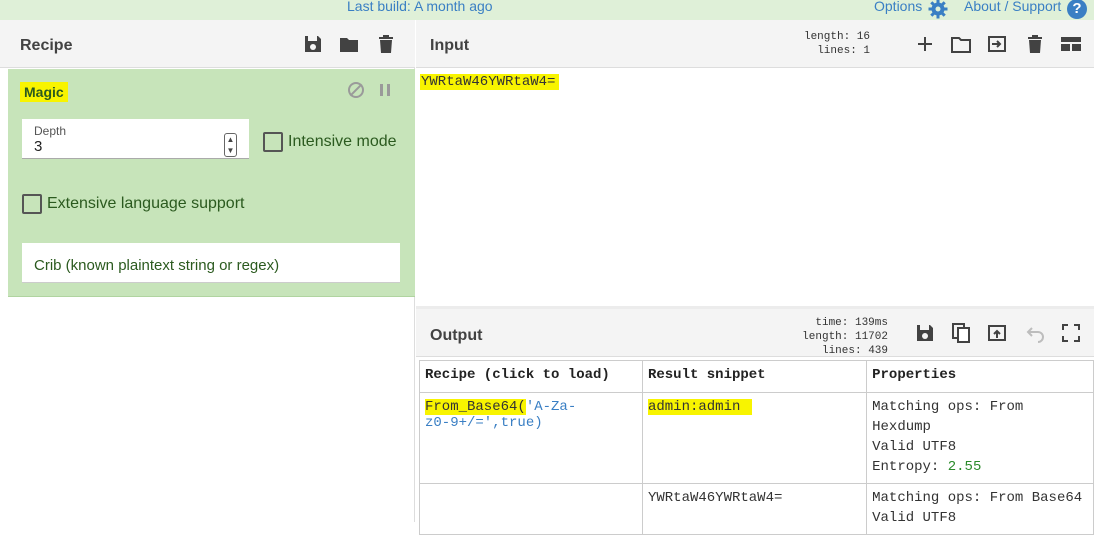  Describe the element at coordinates (32, 204) in the screenshot. I see `extensive-language-checkbox` at that location.